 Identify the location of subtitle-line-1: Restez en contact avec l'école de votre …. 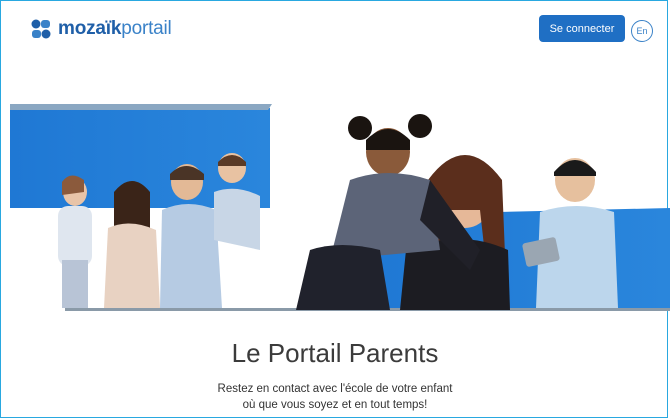
(335, 389).